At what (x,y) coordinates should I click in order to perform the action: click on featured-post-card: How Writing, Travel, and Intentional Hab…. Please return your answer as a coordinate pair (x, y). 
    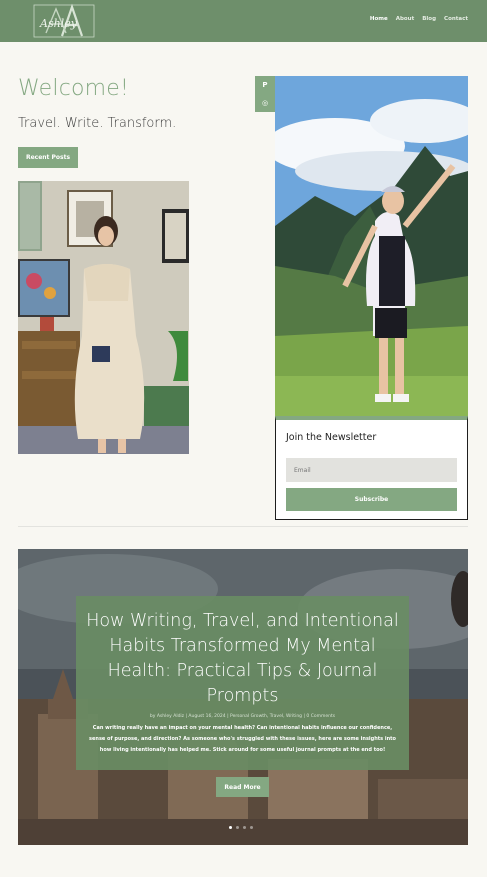
    Looking at the image, I should click on (242, 683).